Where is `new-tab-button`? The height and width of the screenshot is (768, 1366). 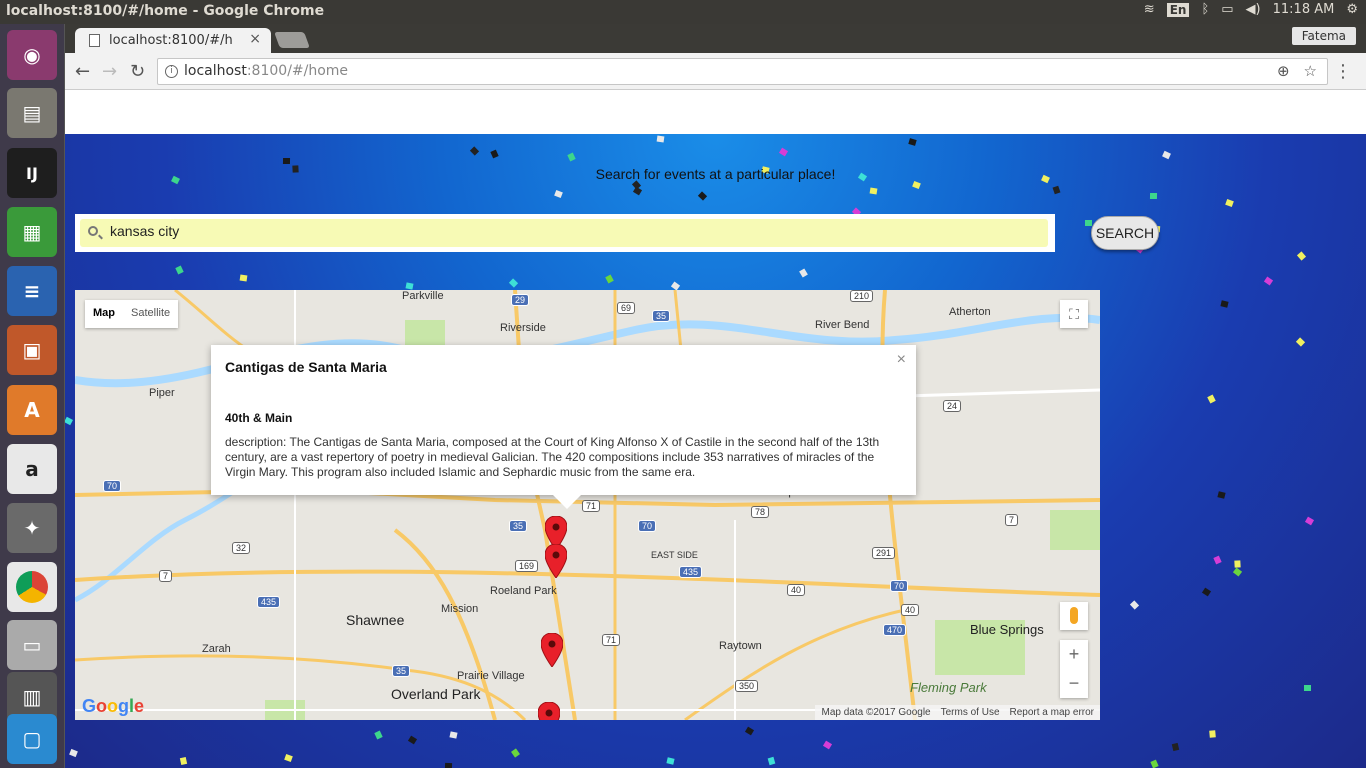 new-tab-button is located at coordinates (292, 40).